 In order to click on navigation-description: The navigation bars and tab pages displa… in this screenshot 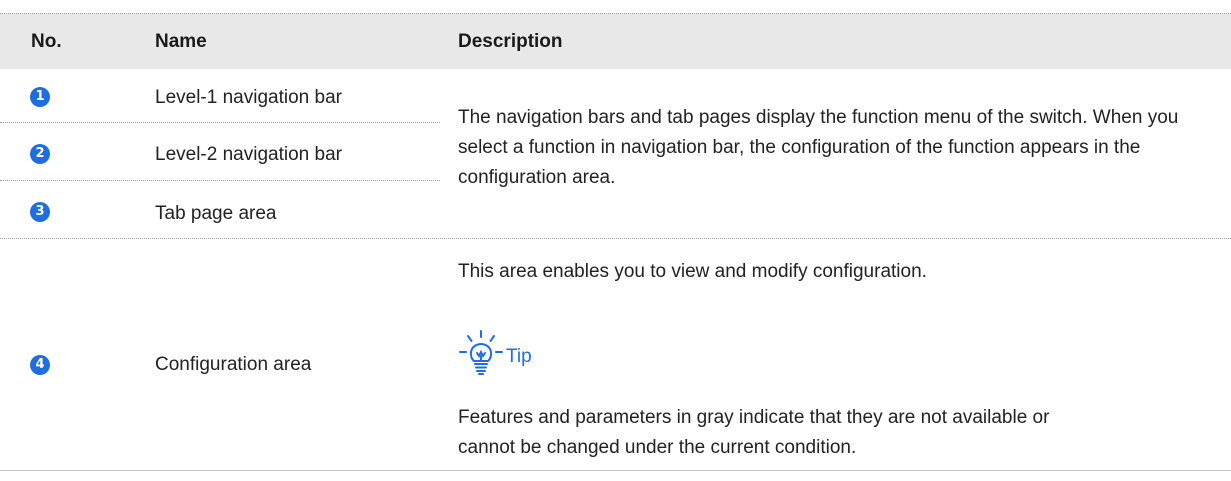, I will do `click(818, 147)`.